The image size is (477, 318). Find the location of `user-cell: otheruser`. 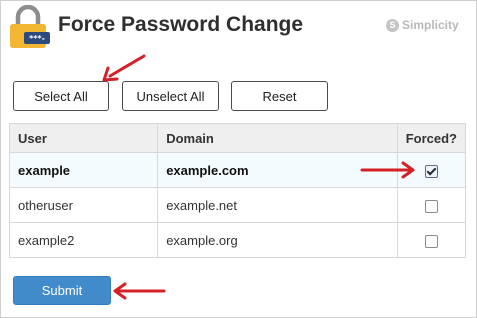

user-cell: otheruser is located at coordinates (83, 205).